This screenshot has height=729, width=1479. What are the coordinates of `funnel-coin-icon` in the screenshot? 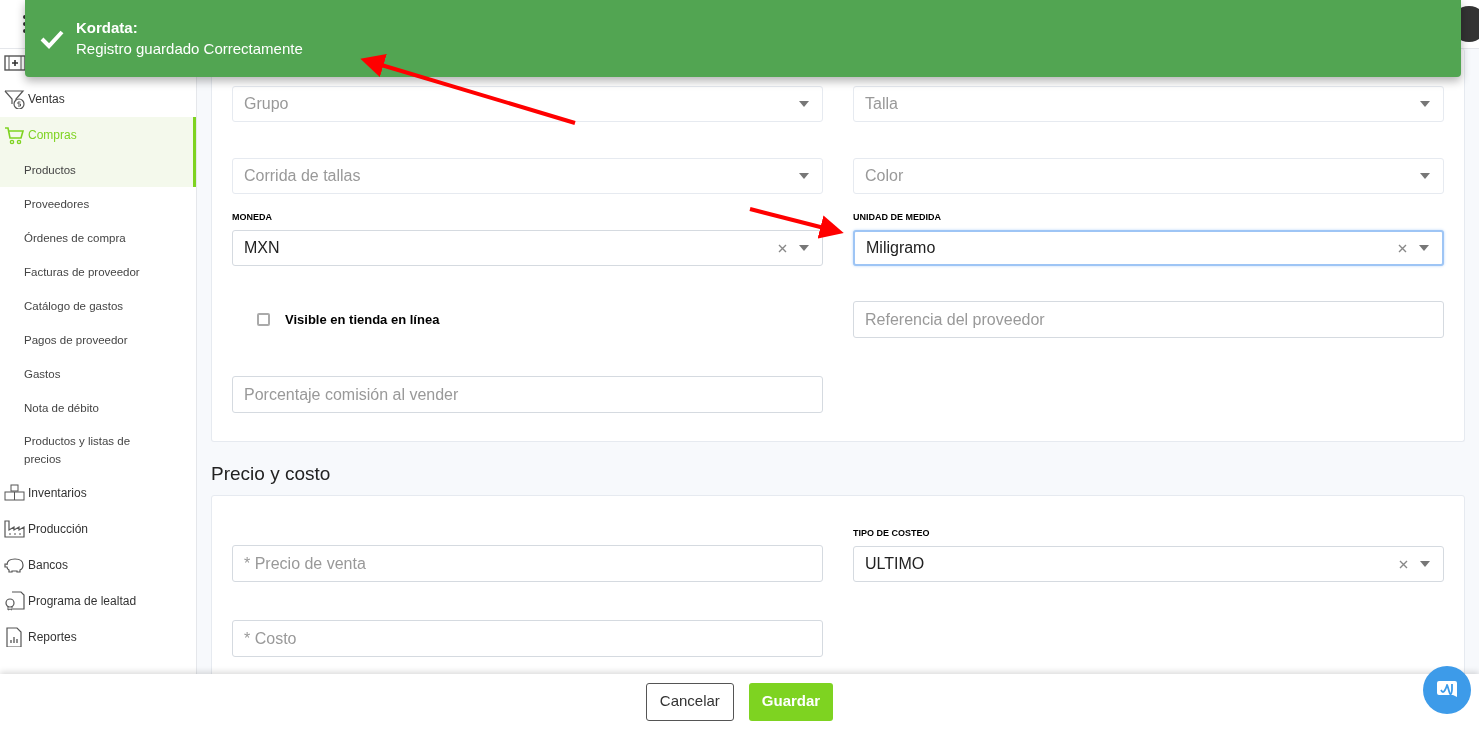 It's located at (15, 99).